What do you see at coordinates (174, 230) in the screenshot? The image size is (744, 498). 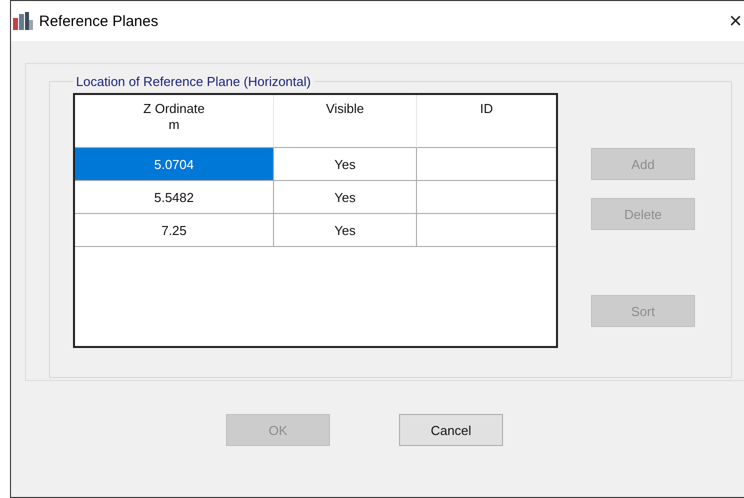 I see `table-cell: 7.25` at bounding box center [174, 230].